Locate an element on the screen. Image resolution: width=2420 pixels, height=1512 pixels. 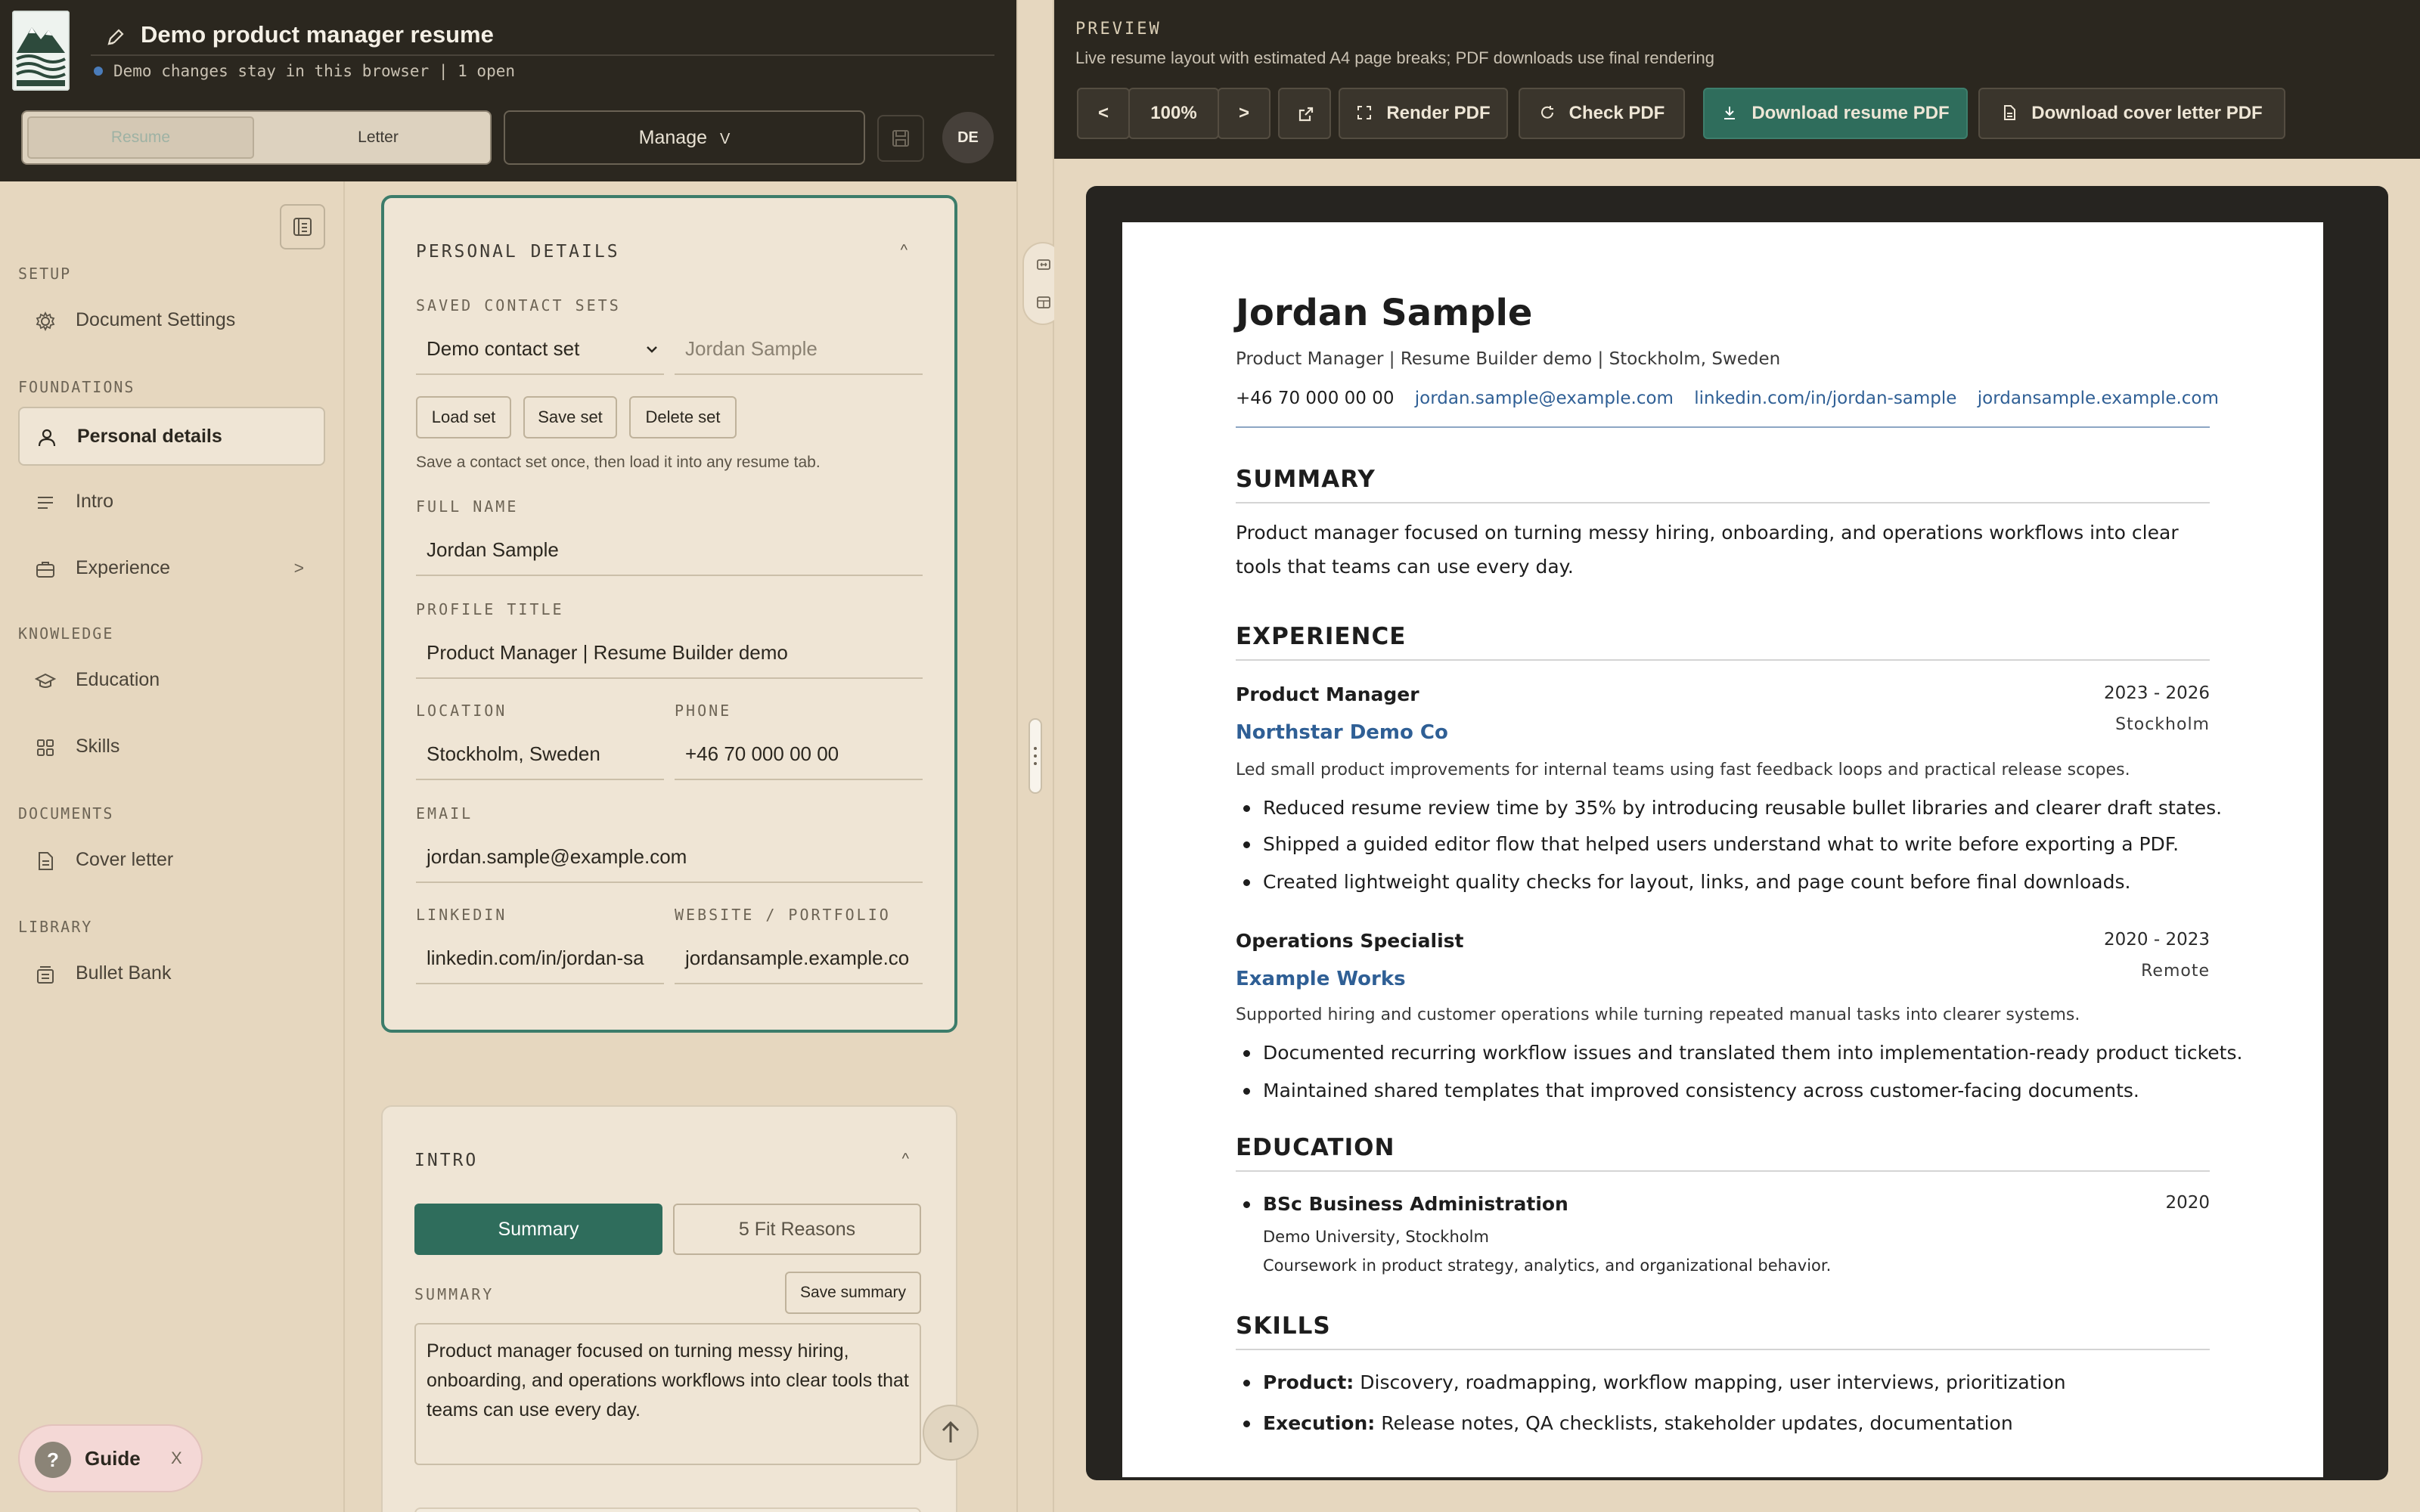
language-button: DE is located at coordinates (968, 137).